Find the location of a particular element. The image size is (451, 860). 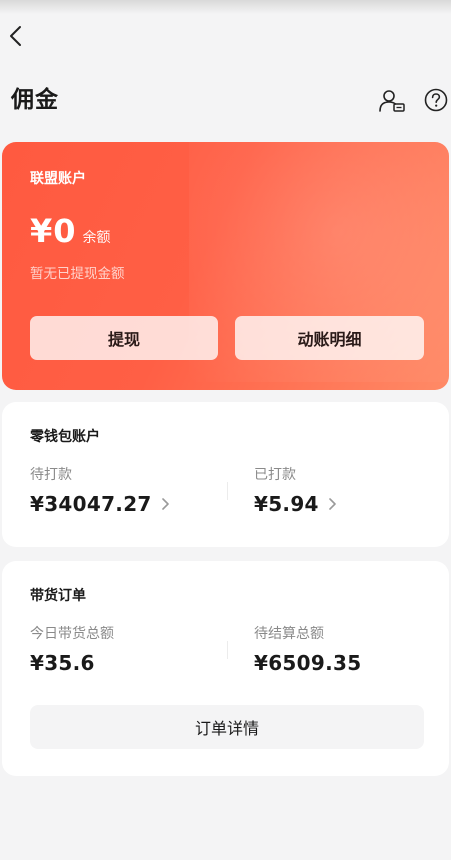

sales-orders-title: 带货订单 is located at coordinates (58, 596).